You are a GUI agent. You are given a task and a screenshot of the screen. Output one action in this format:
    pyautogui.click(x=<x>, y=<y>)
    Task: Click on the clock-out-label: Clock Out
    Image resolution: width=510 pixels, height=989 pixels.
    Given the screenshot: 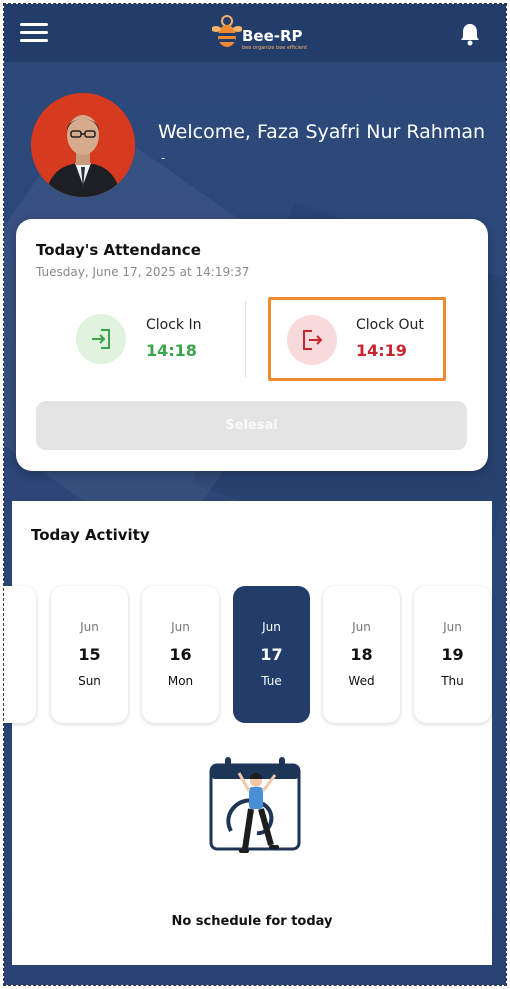 What is the action you would take?
    pyautogui.click(x=390, y=325)
    